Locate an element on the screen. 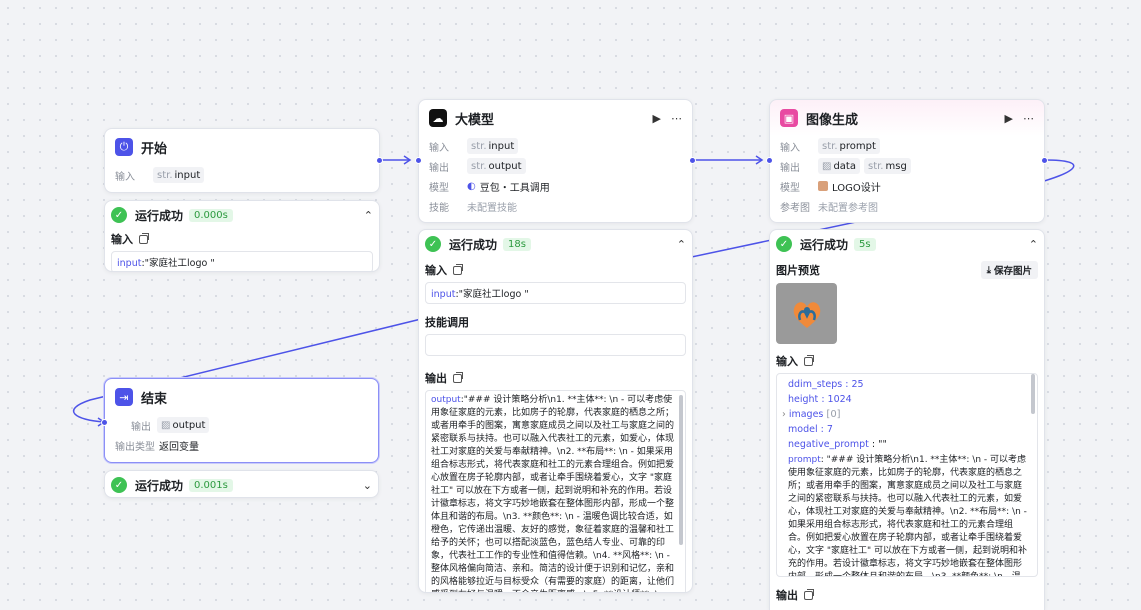  end-node: ⇥ 结束 输出 ▨ output 输出类型 返回变量 is located at coordinates (240, 420).